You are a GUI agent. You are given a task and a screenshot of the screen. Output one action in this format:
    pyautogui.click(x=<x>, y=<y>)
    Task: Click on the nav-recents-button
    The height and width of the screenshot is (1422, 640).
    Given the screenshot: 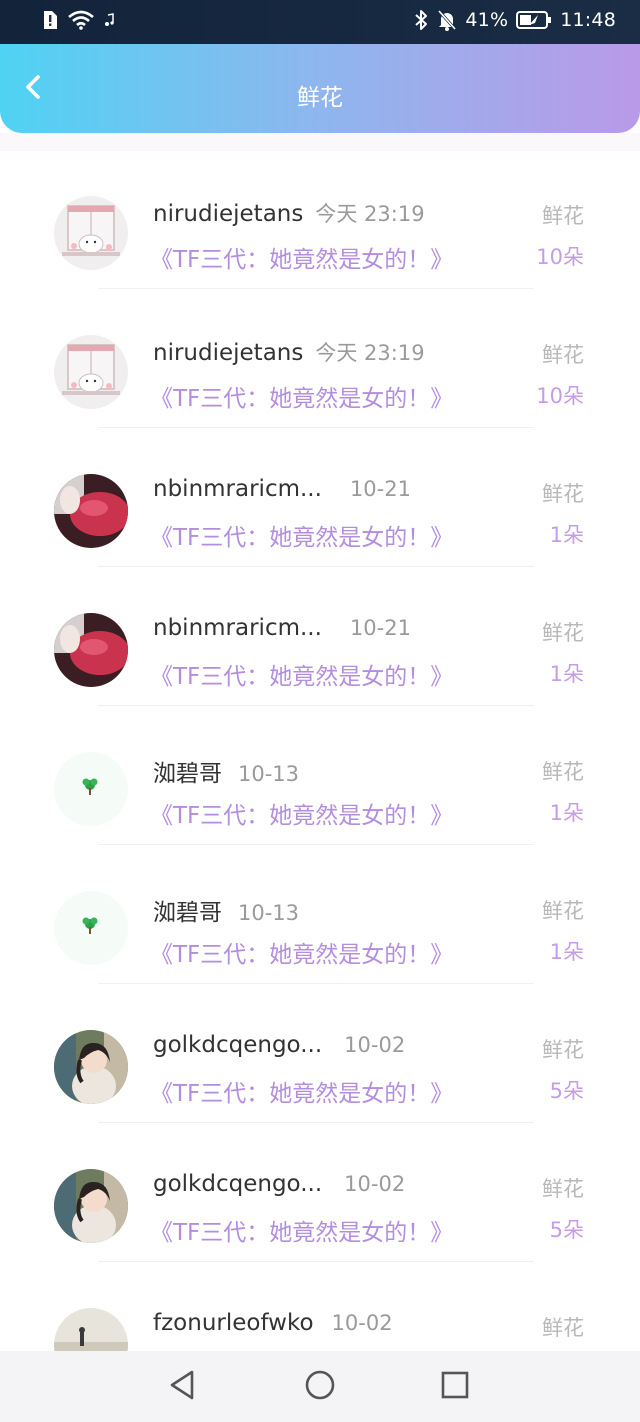 What is the action you would take?
    pyautogui.click(x=455, y=1387)
    